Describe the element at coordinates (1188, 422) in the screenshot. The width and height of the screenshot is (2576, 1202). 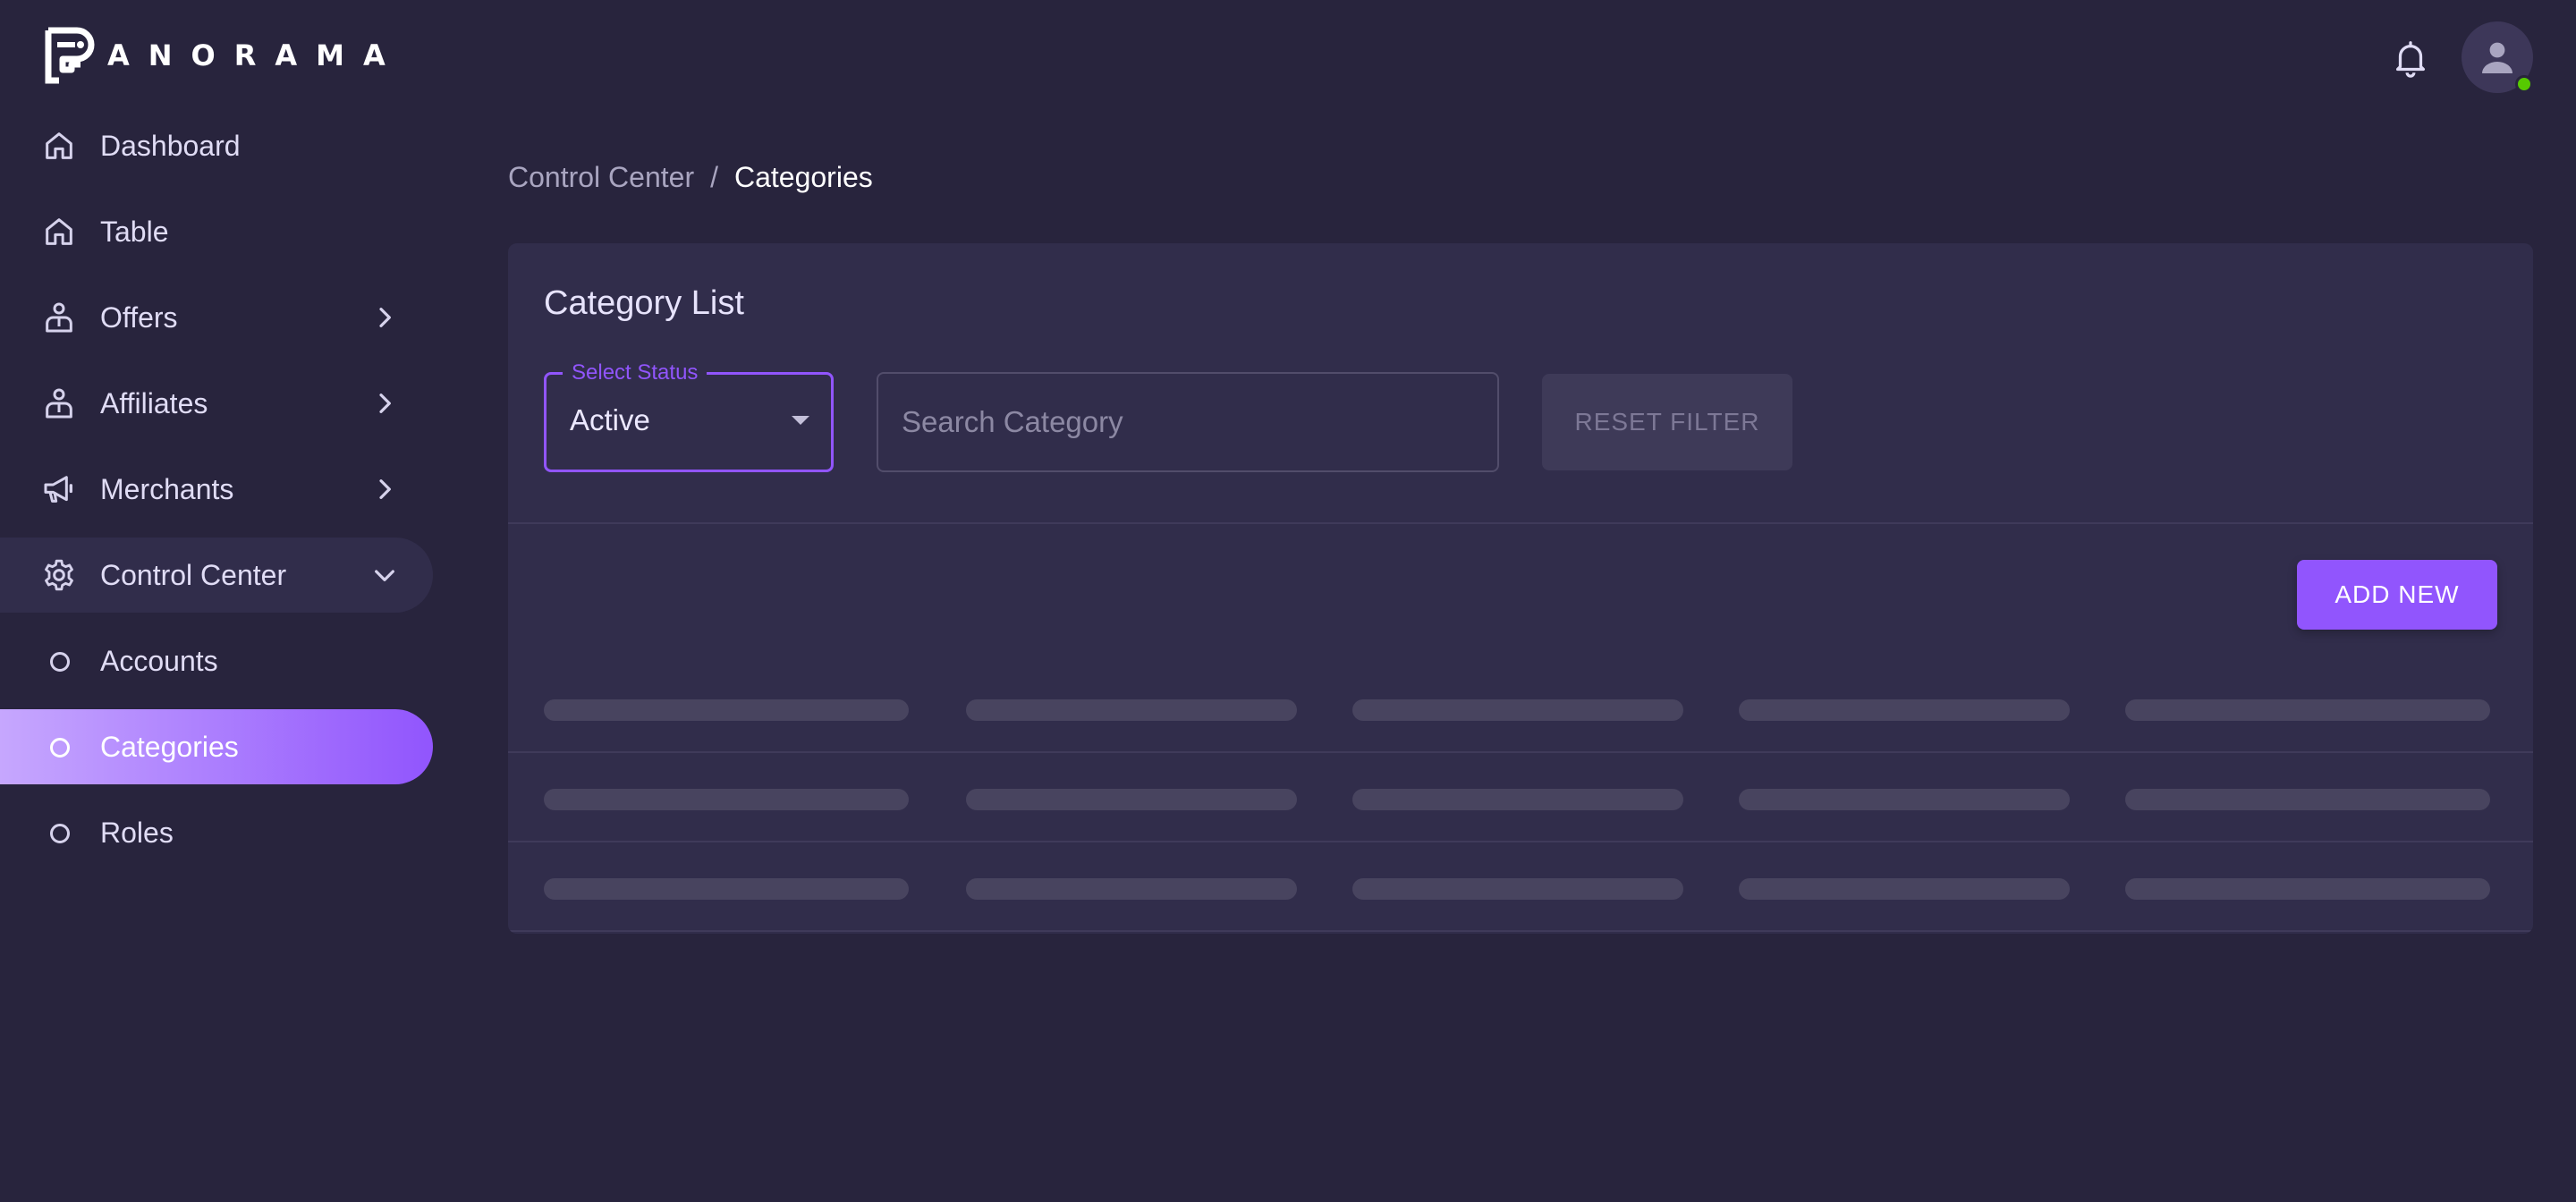
I see `search-category-input` at that location.